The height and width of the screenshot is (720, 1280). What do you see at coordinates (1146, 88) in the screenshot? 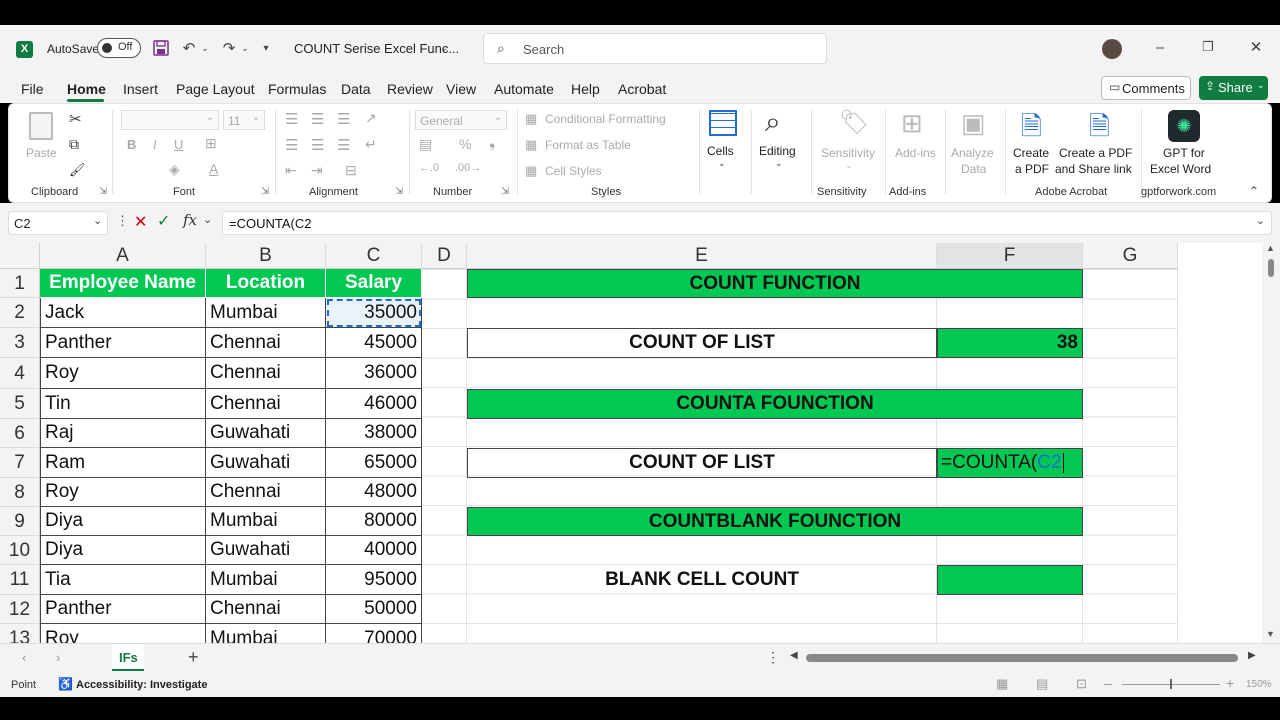
I see `comments-button: ▭ Comments` at bounding box center [1146, 88].